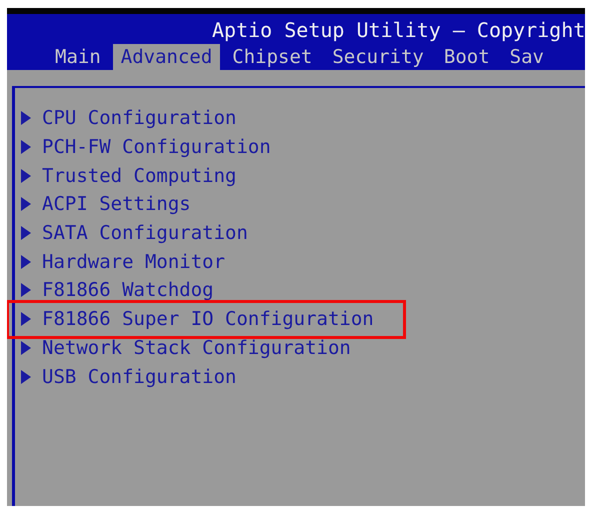 The image size is (591, 507). Describe the element at coordinates (527, 57) in the screenshot. I see `menu-tab: Sav` at that location.